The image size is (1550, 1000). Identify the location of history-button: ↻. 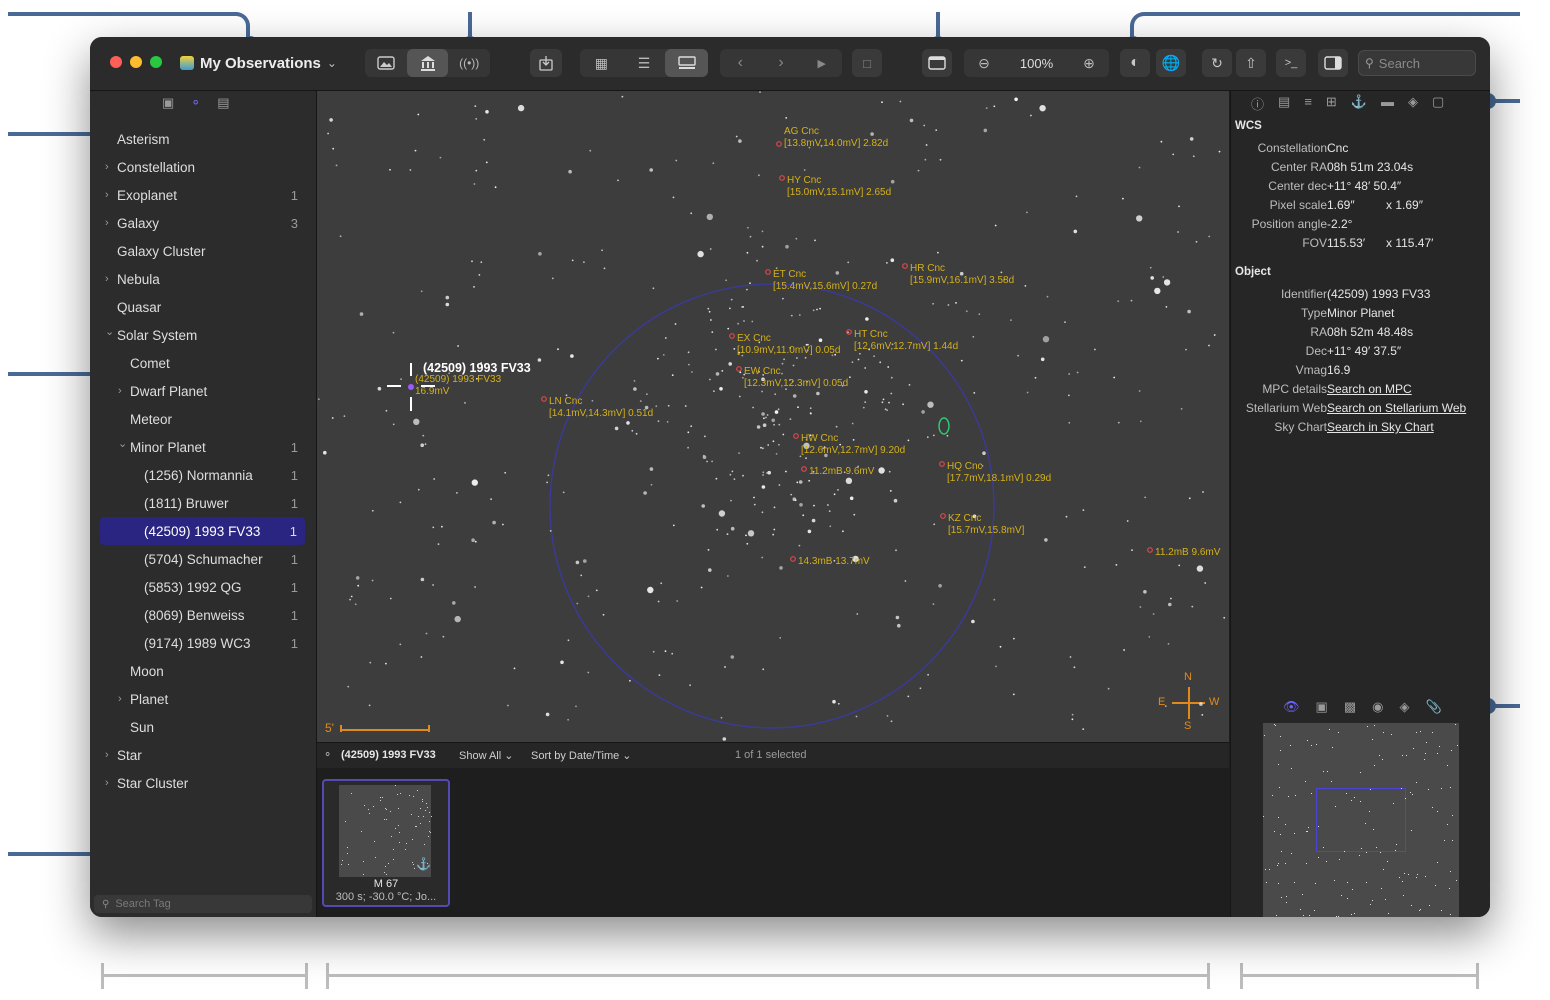
(1217, 63).